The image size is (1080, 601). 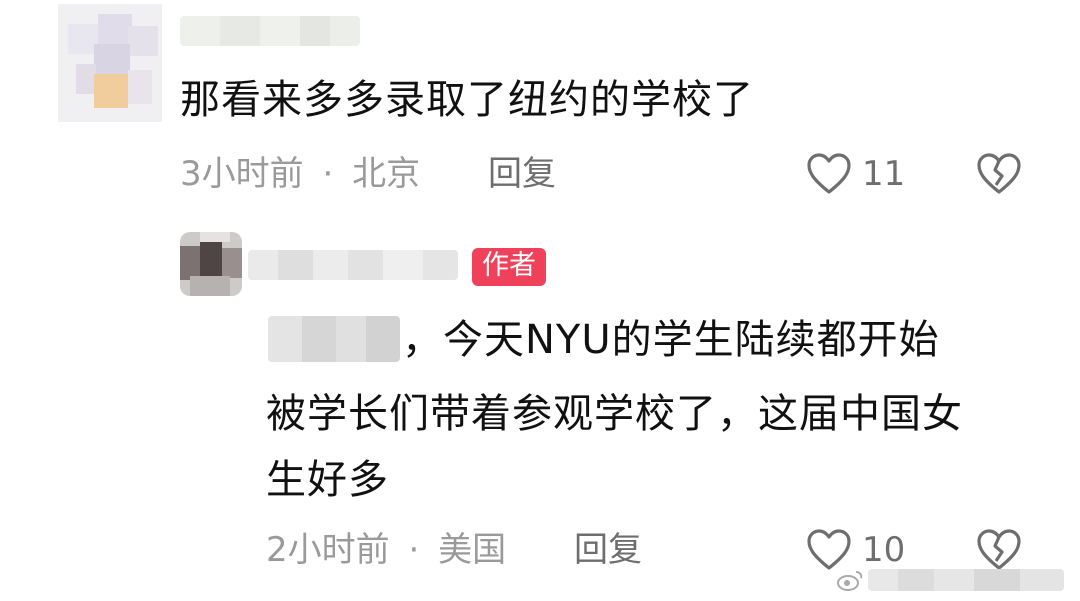 I want to click on commenter-name, so click(x=270, y=31).